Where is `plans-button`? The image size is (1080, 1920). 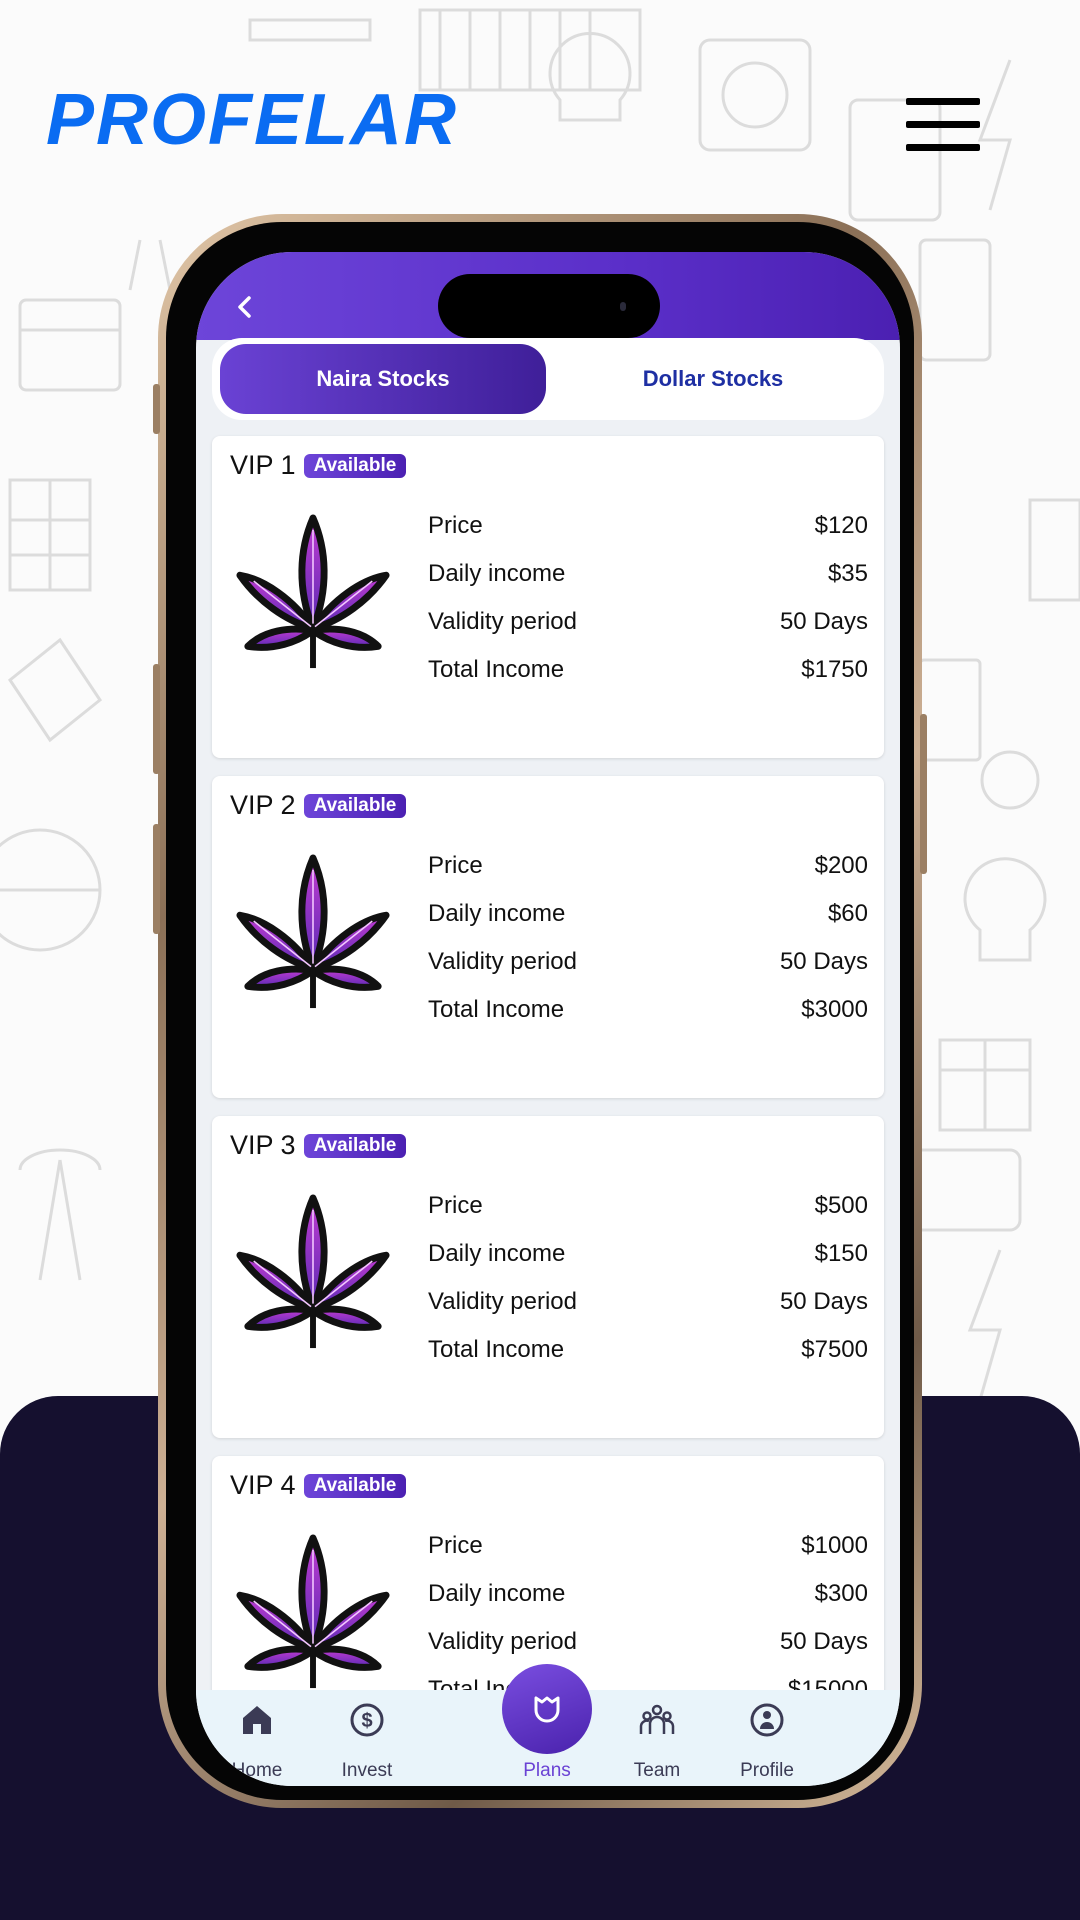 plans-button is located at coordinates (547, 1709).